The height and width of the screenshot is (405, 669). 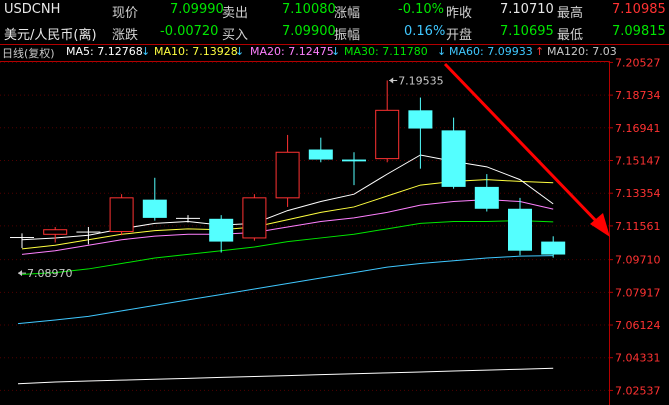 I want to click on annotation-label: 7.19535, so click(x=421, y=81).